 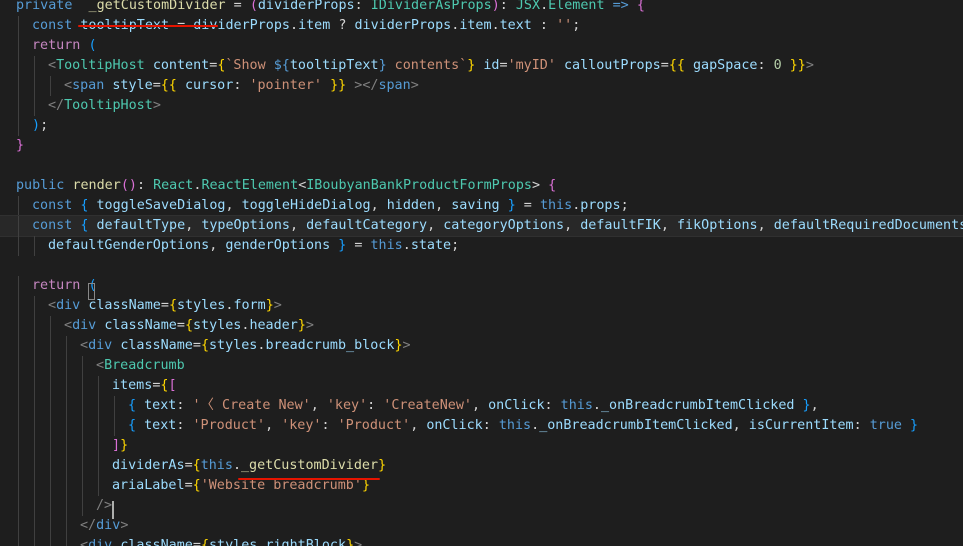 What do you see at coordinates (636, 425) in the screenshot?
I see `code-token: _onBreadcrumbItemClicked` at bounding box center [636, 425].